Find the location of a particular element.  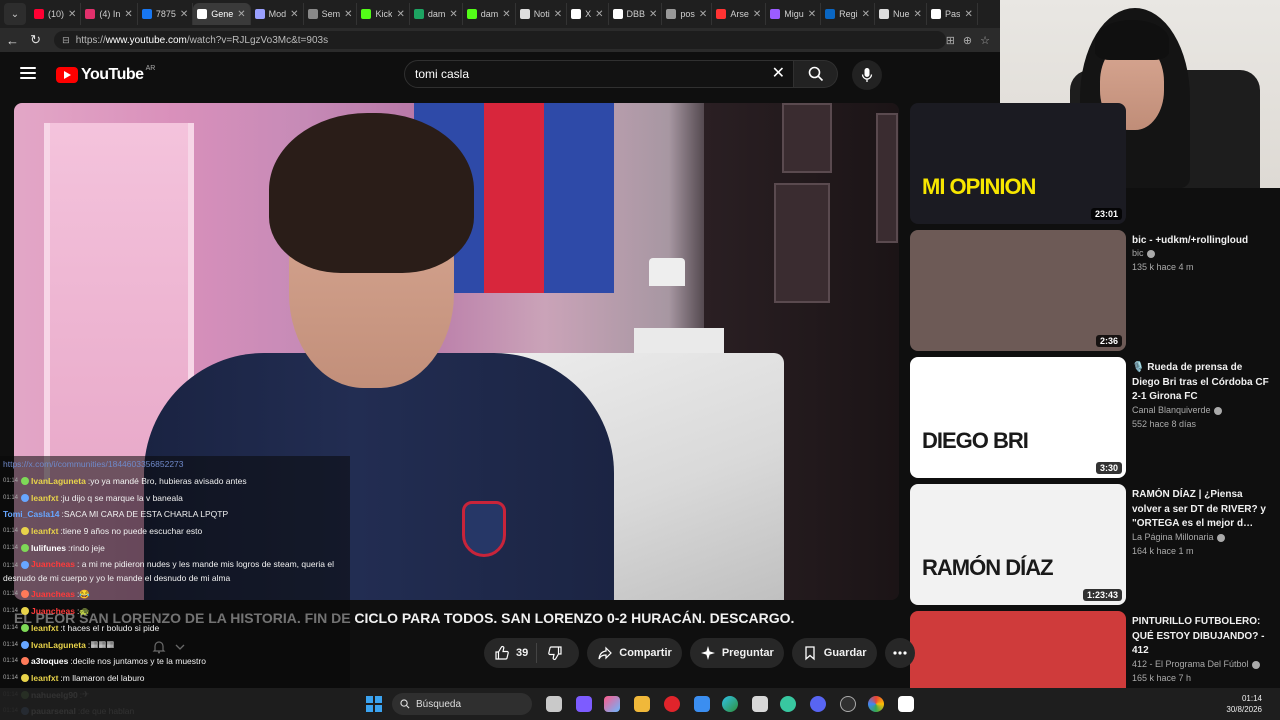

taskbar-search: Búsqueda is located at coordinates (462, 704).